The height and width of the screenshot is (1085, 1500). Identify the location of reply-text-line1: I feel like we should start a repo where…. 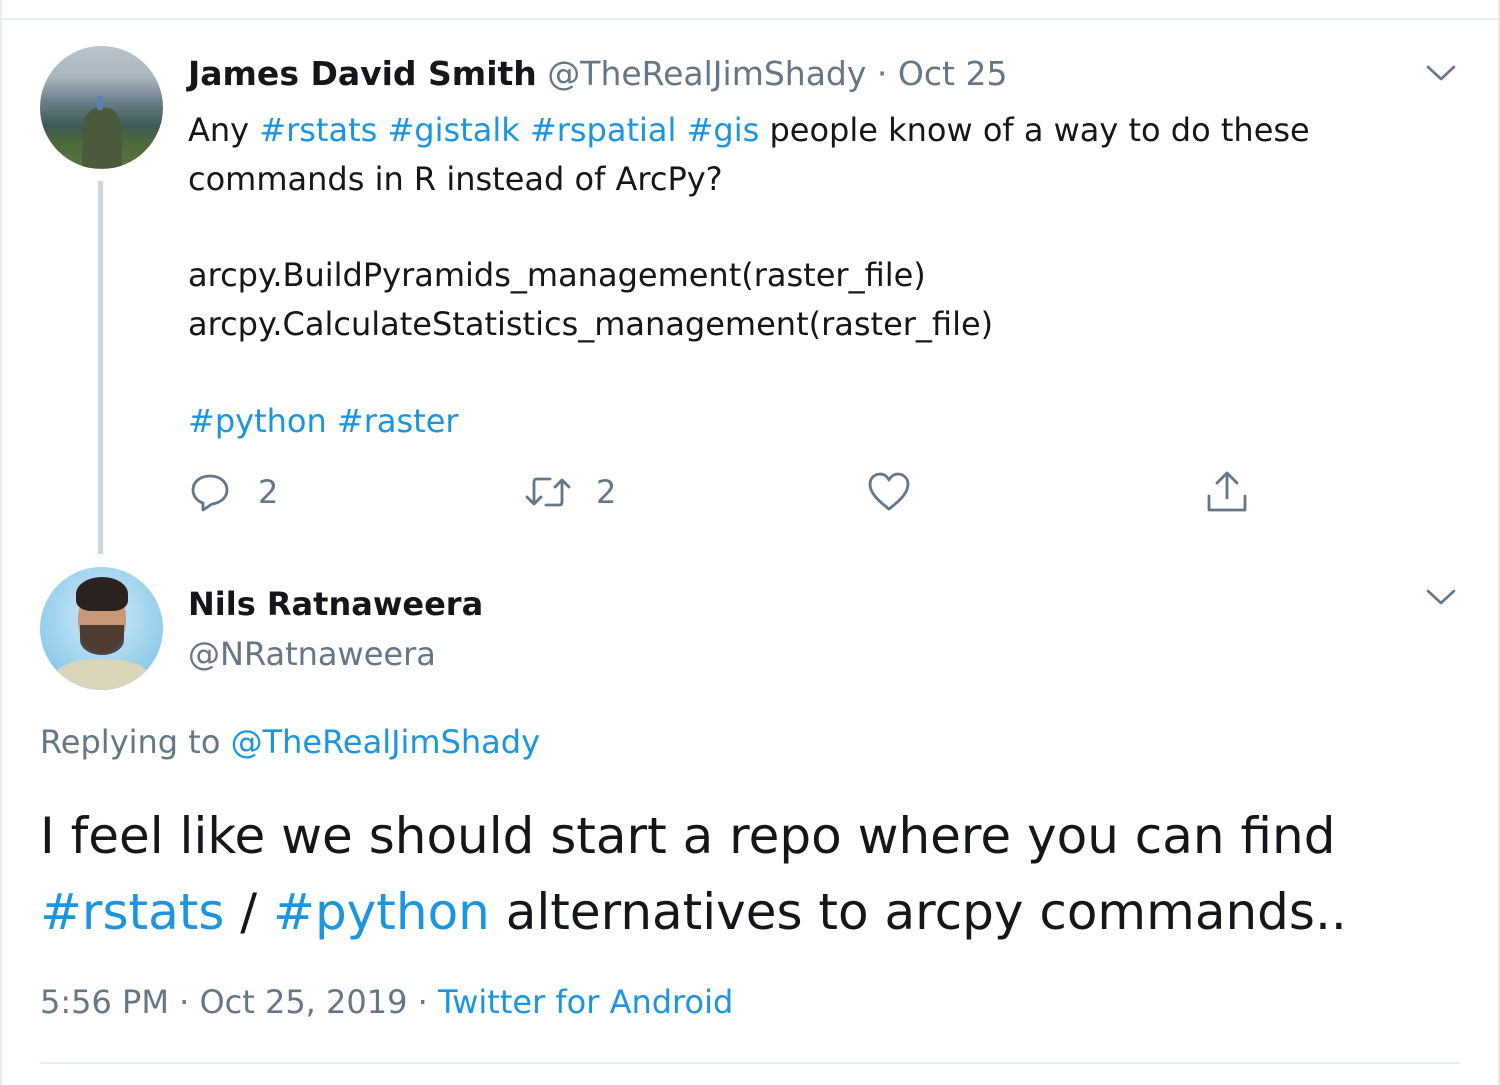
(688, 836).